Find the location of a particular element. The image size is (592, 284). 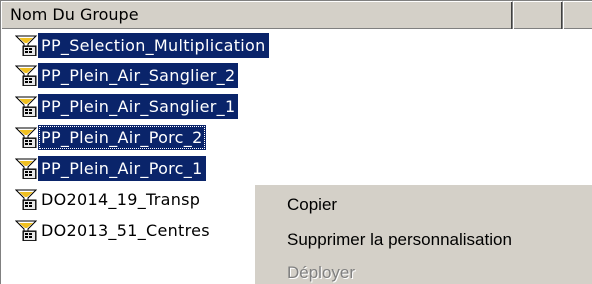

group-name: PP_Plein_Air_Sanglier_1 is located at coordinates (138, 106).